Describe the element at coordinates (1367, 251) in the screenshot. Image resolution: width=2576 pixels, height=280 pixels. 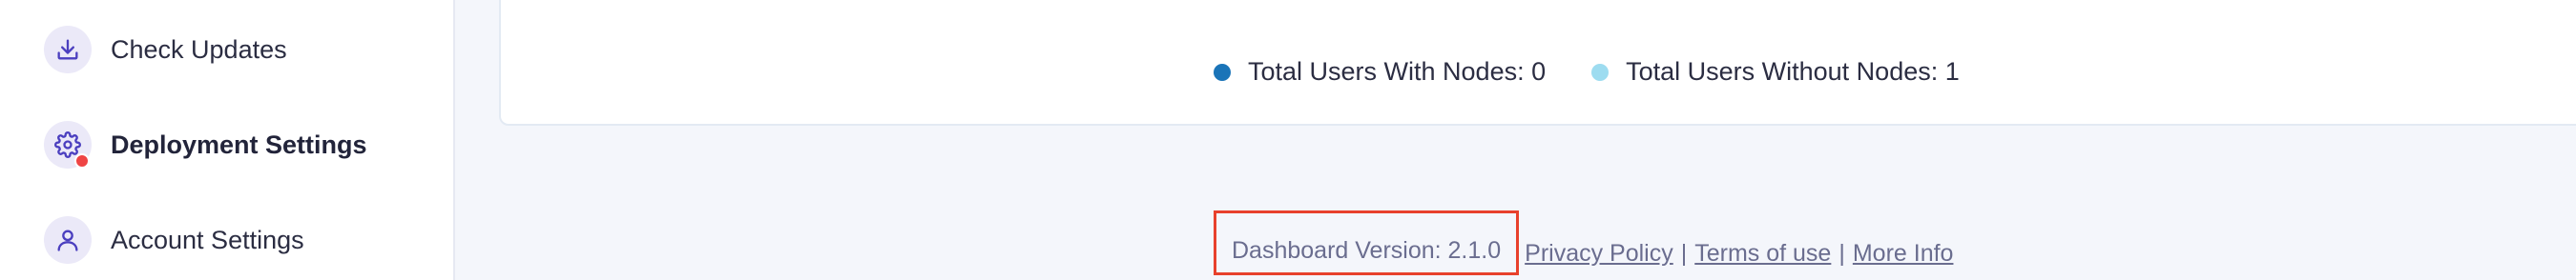
I see `version-text: Dashboard Version: 2.1.0` at that location.